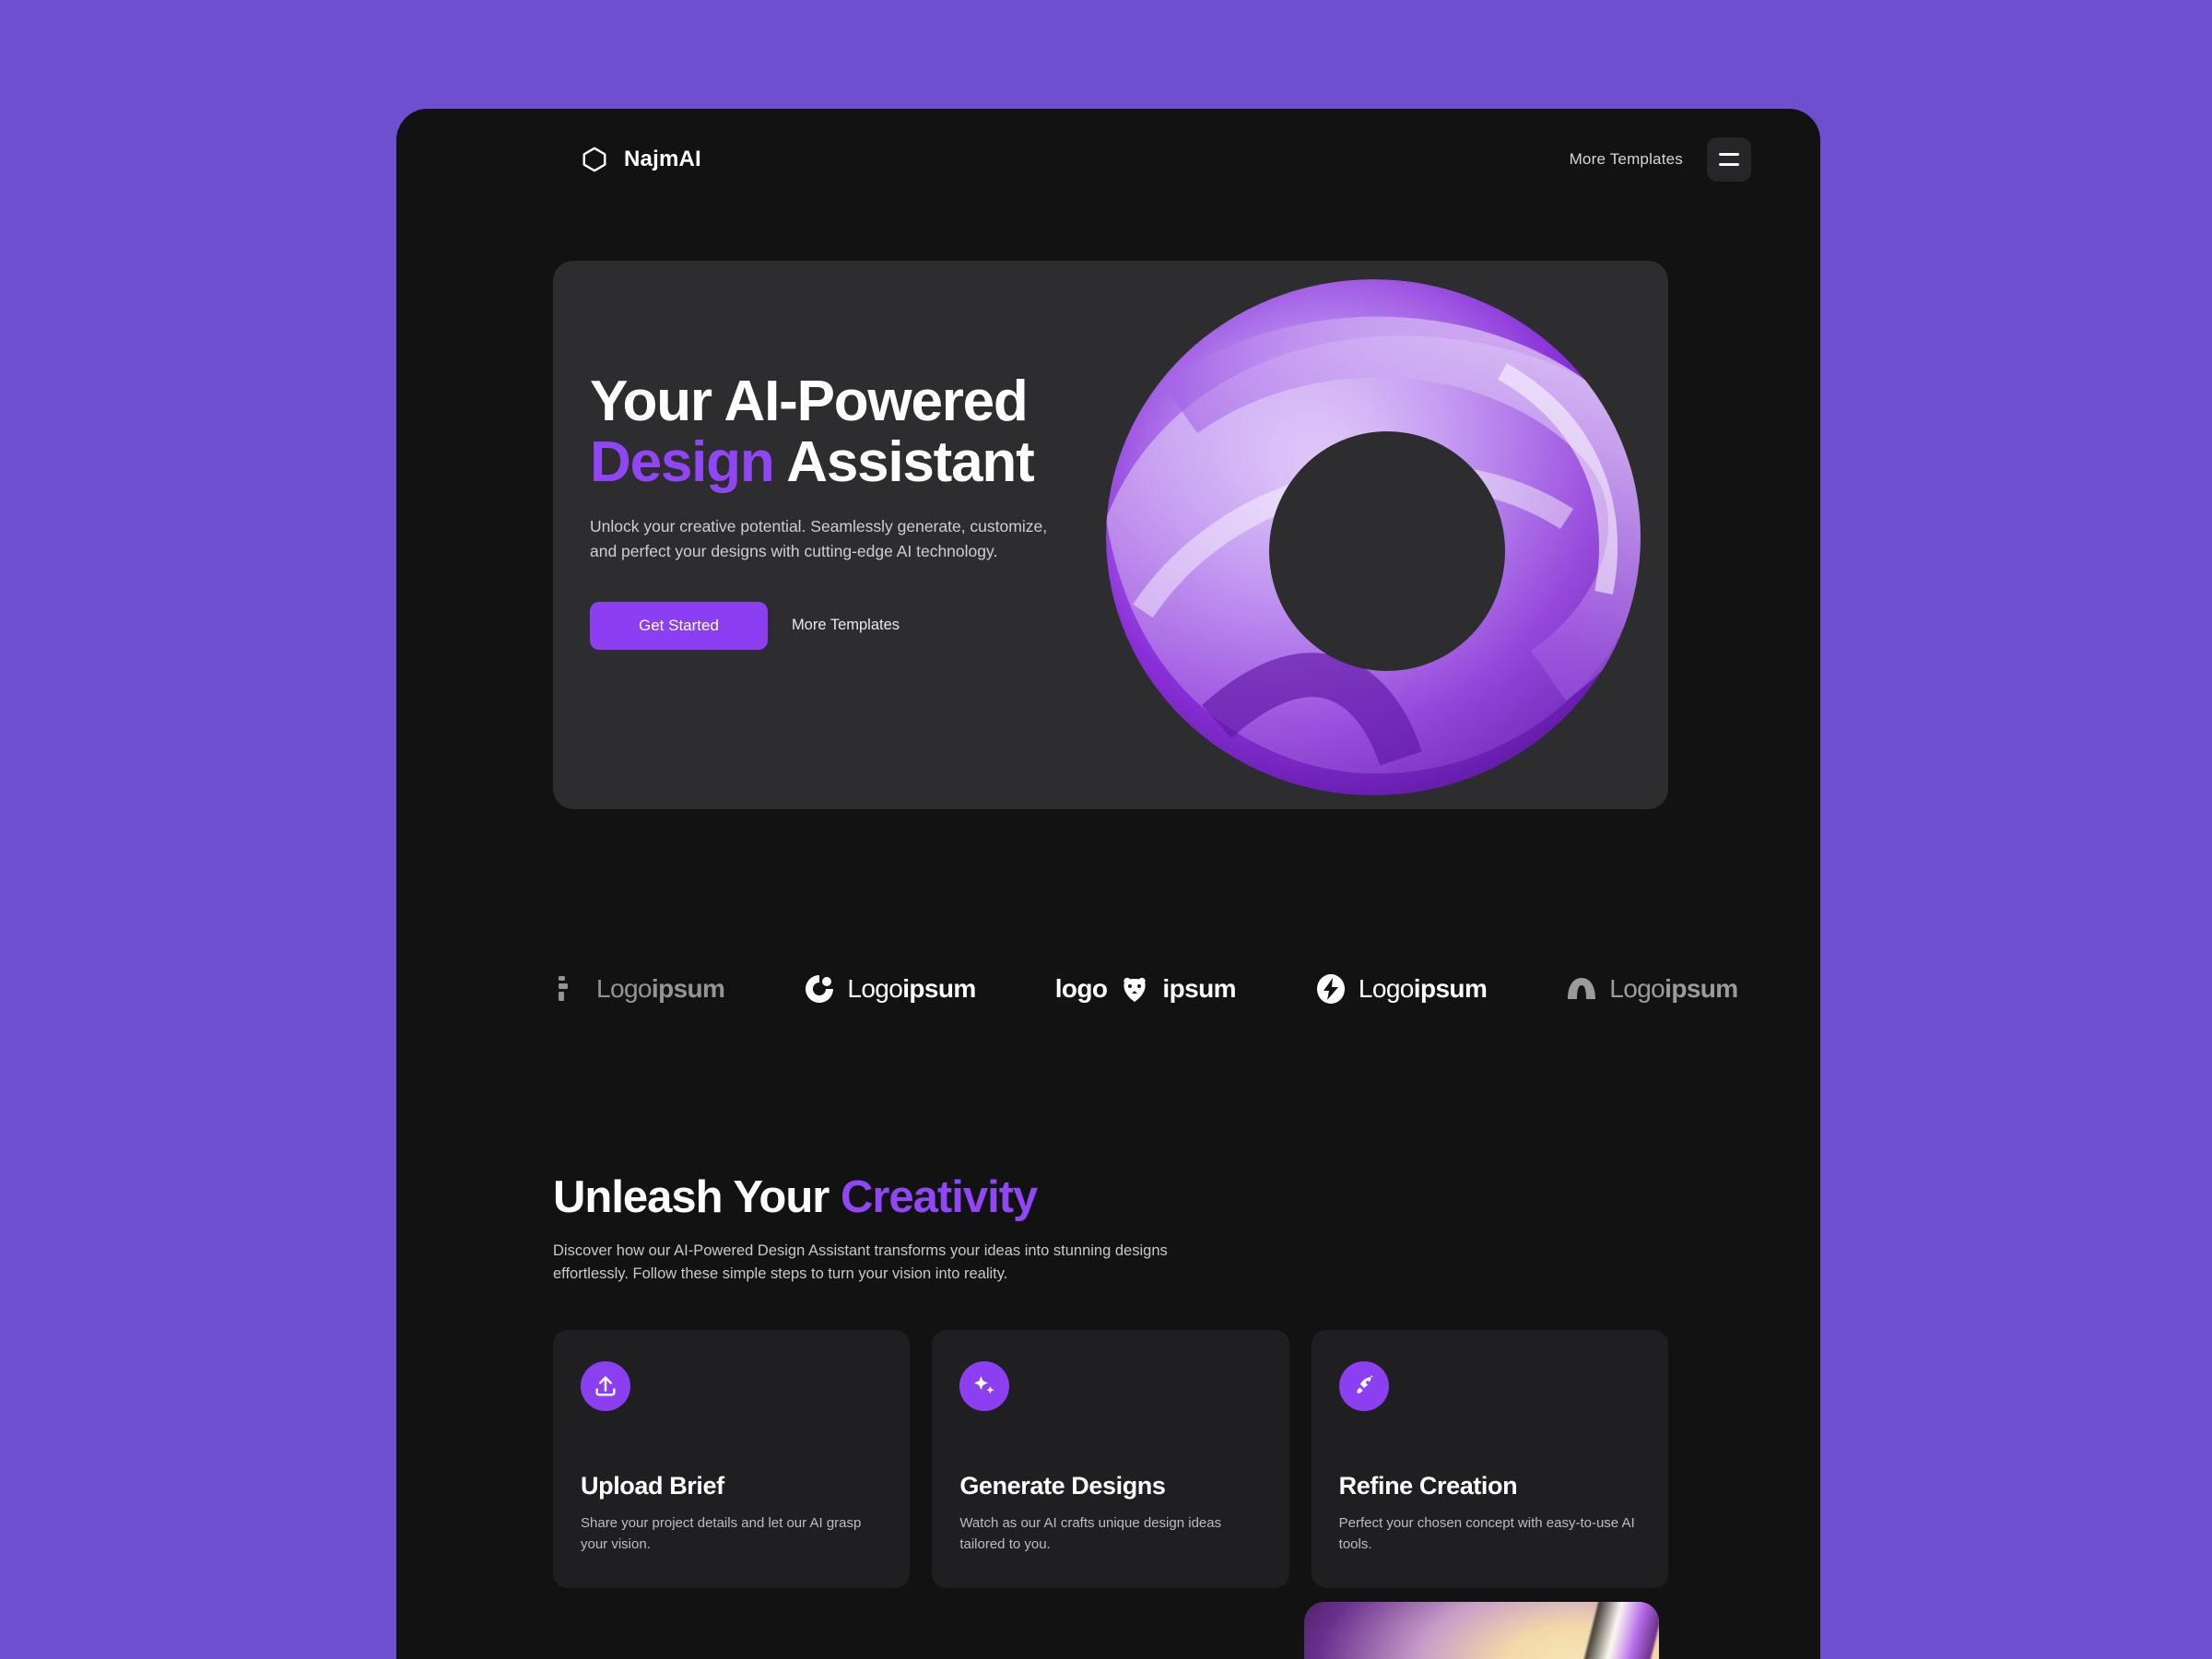  I want to click on upload-icon, so click(605, 1386).